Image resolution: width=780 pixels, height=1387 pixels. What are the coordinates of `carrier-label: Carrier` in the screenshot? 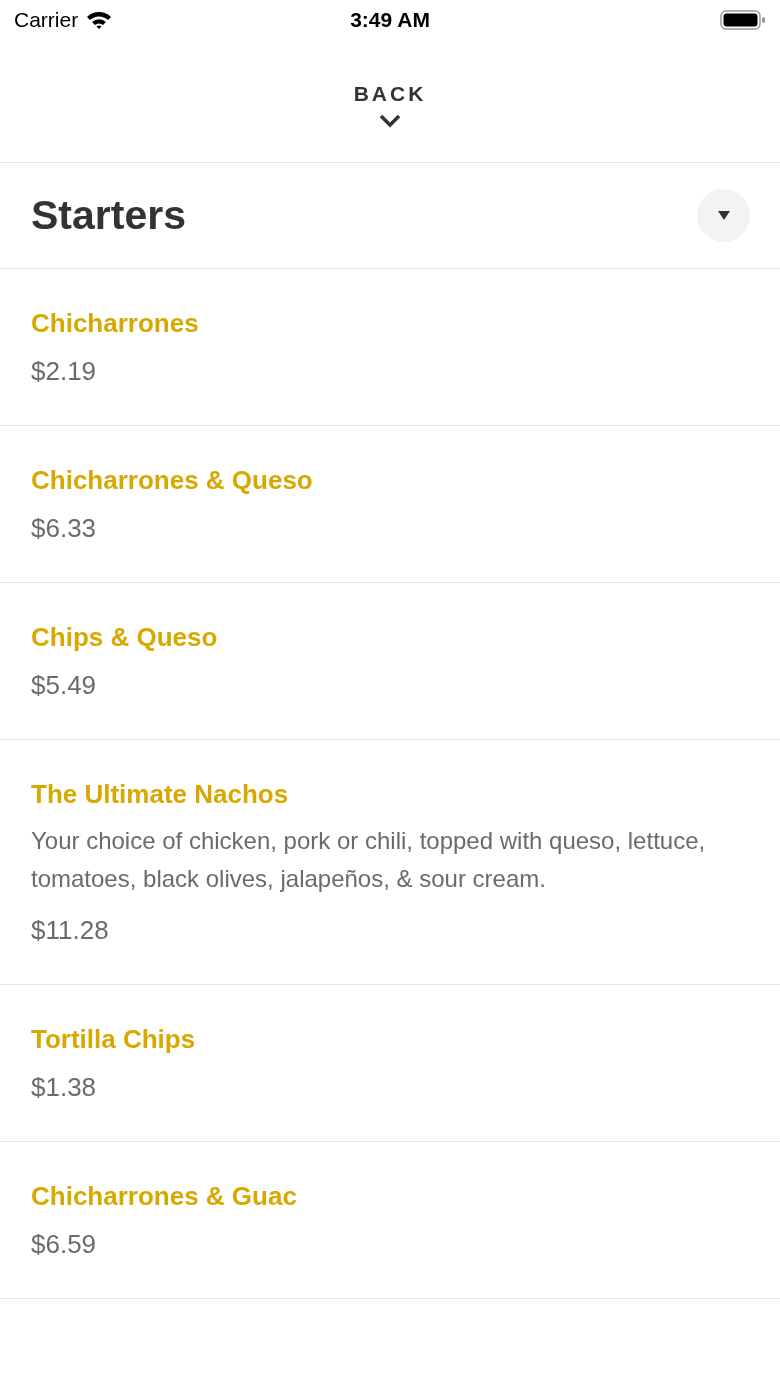 It's located at (46, 20).